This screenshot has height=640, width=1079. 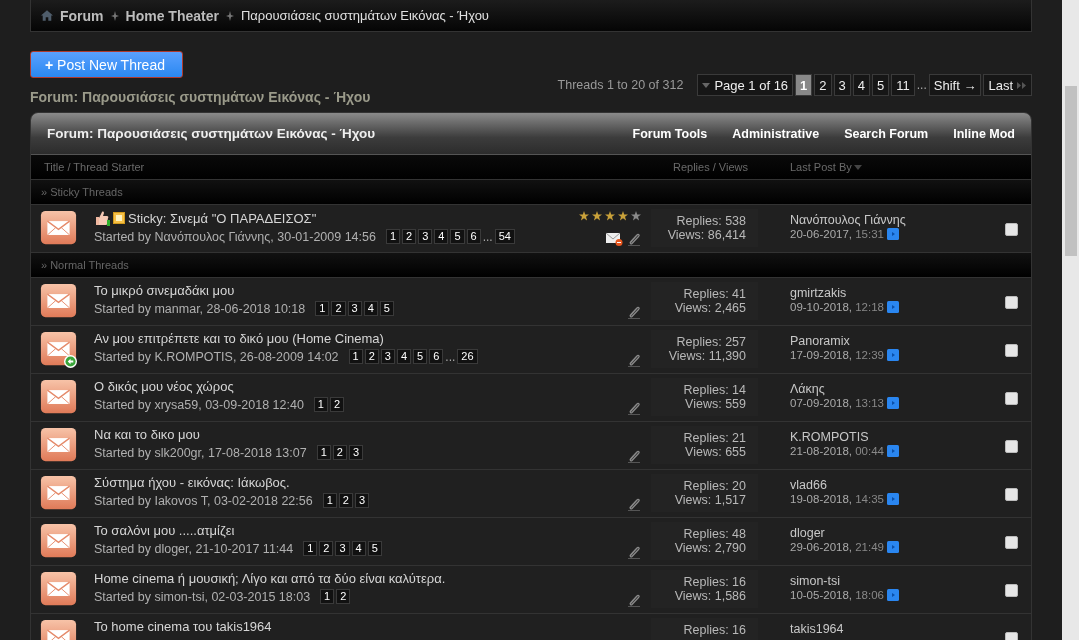 What do you see at coordinates (147, 434) in the screenshot?
I see `thread-title-link: Να και το δικο μου` at bounding box center [147, 434].